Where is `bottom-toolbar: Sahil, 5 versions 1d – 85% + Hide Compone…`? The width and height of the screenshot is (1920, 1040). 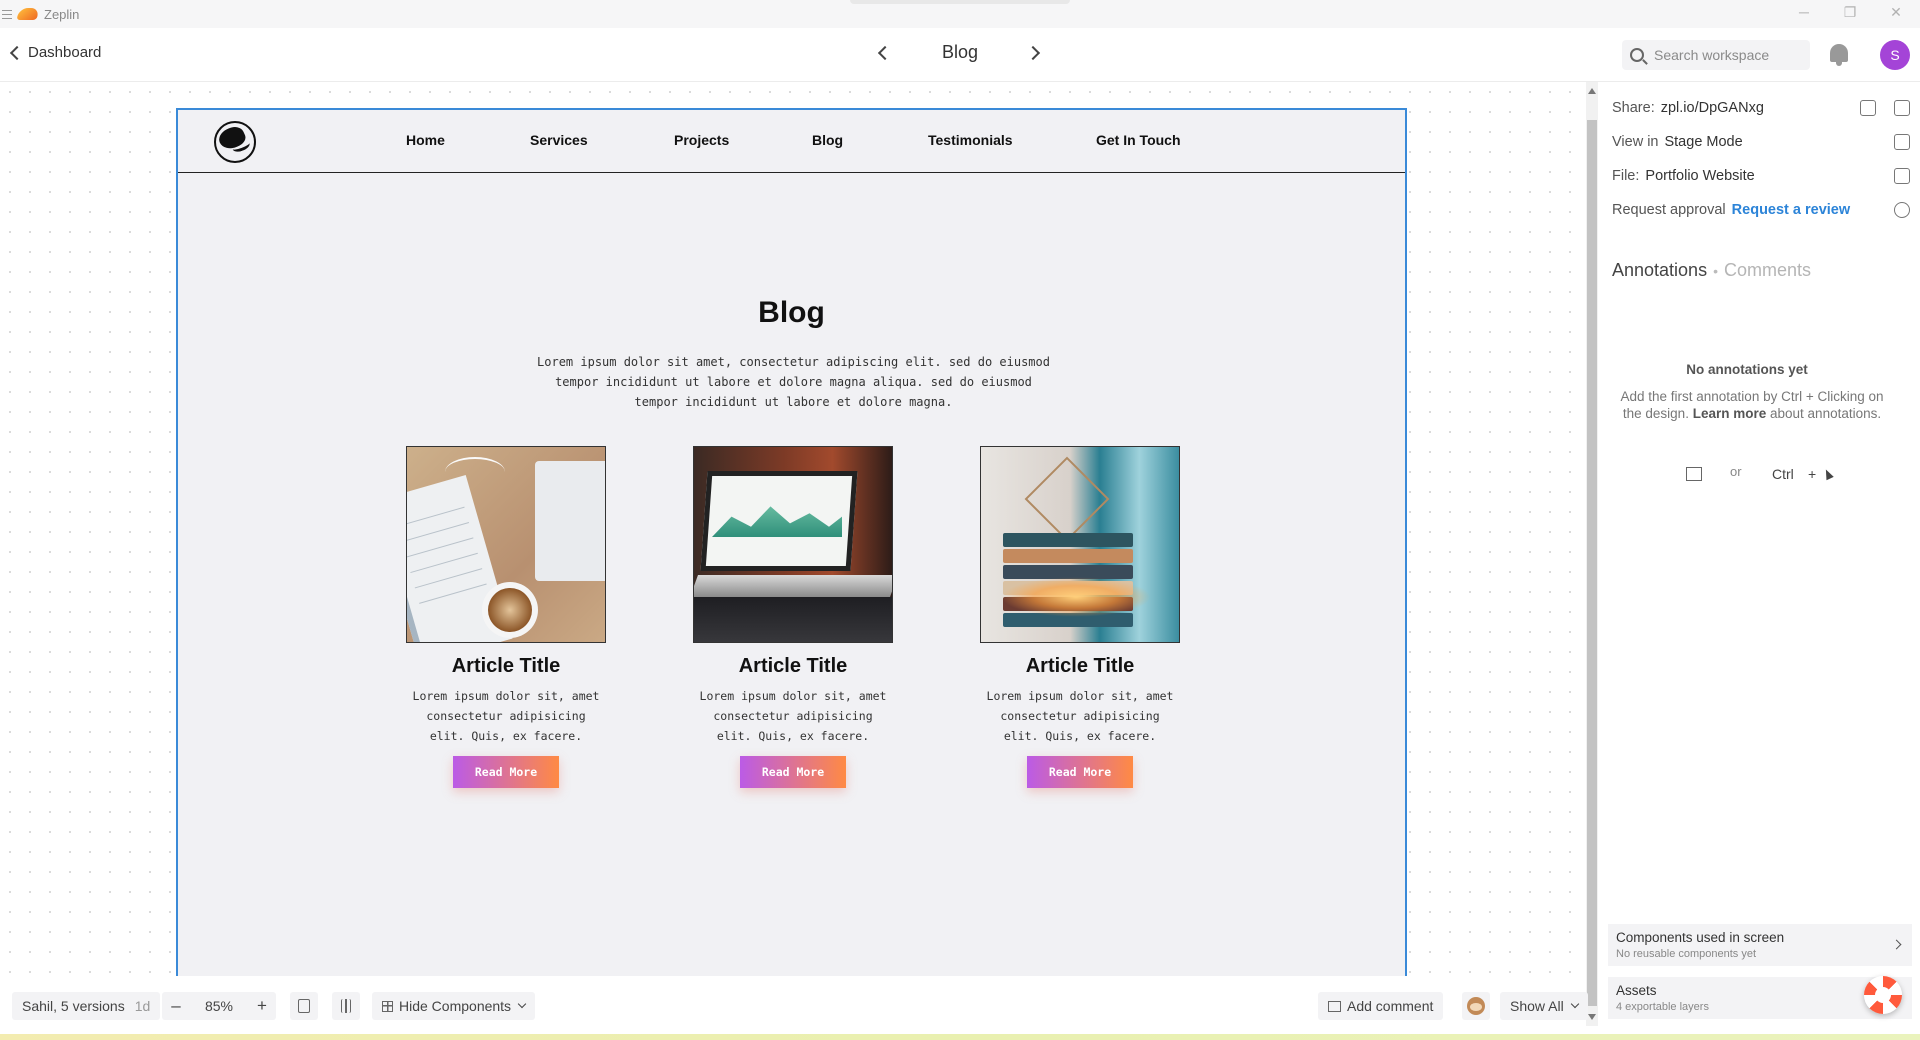 bottom-toolbar: Sahil, 5 versions 1d – 85% + Hide Compone… is located at coordinates (794, 1005).